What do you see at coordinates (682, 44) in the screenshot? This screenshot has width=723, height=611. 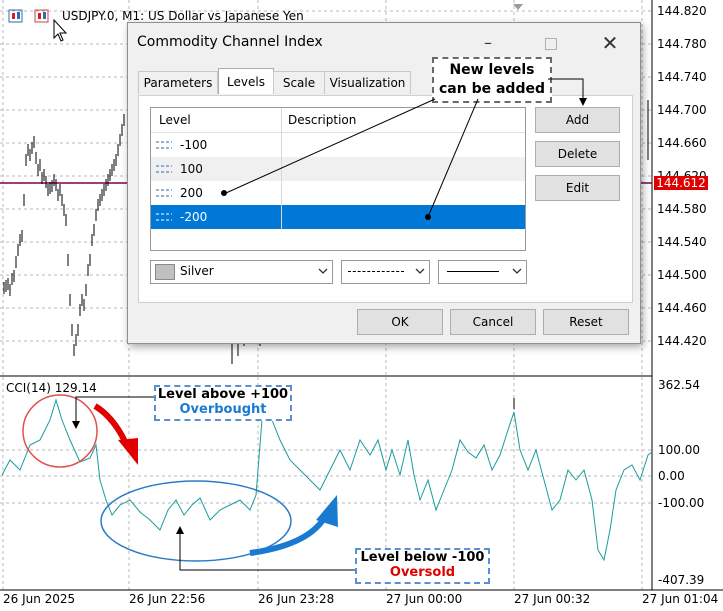 I see `price-tick-label: 144.780` at bounding box center [682, 44].